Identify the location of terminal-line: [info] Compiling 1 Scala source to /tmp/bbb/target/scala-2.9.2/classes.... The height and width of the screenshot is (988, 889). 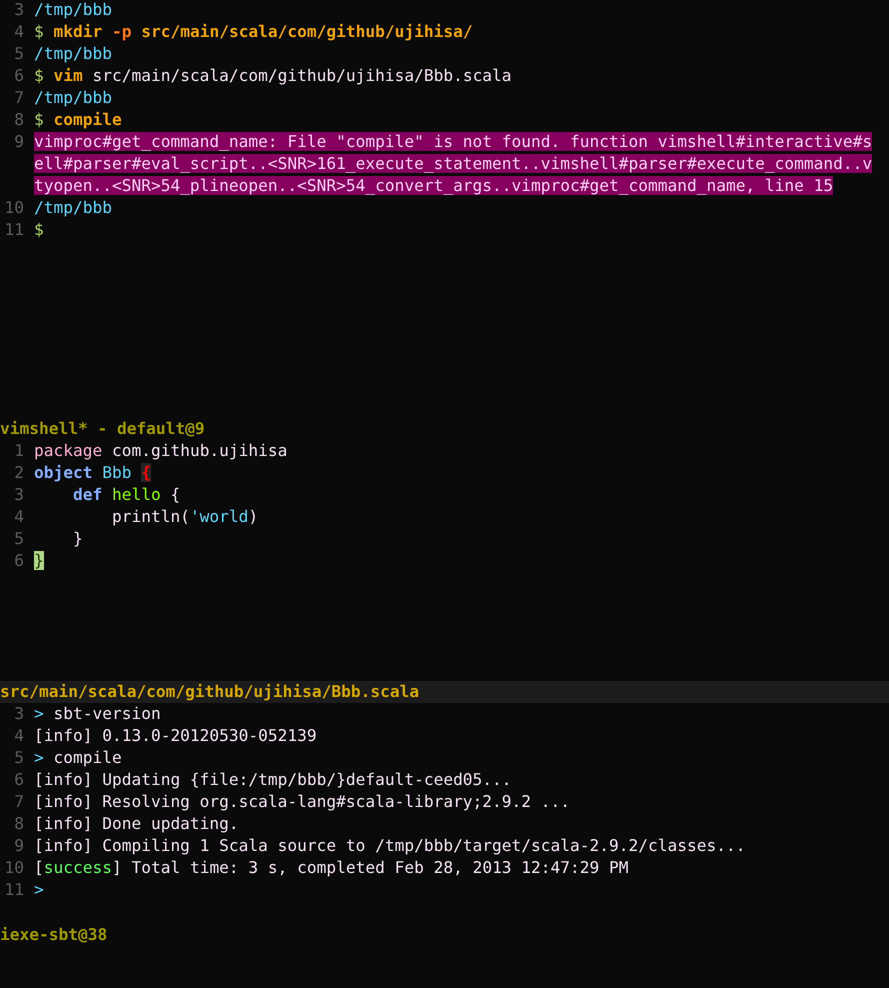
(390, 845).